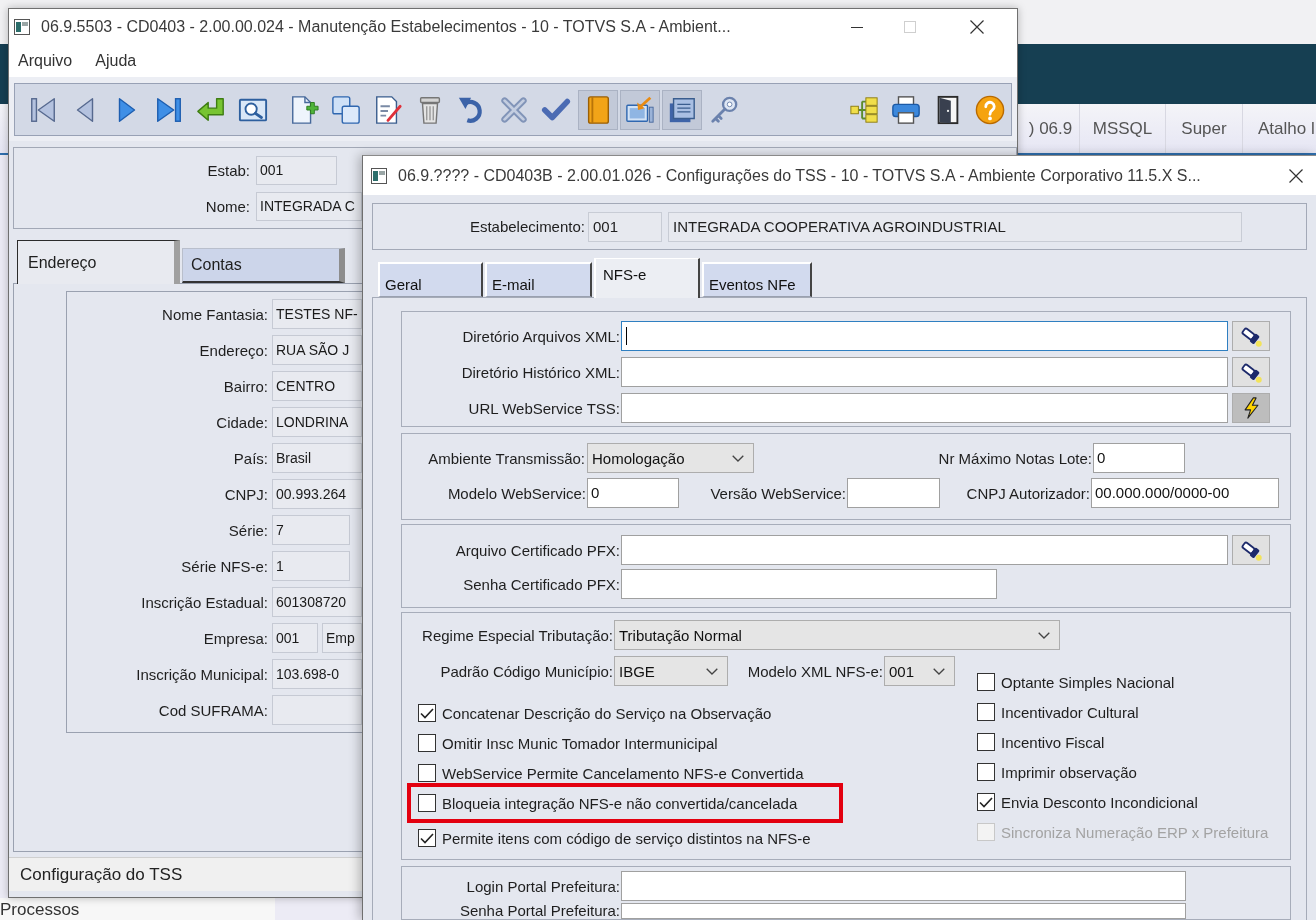 The image size is (1316, 920). Describe the element at coordinates (98, 262) in the screenshot. I see `tab: Endereço` at that location.